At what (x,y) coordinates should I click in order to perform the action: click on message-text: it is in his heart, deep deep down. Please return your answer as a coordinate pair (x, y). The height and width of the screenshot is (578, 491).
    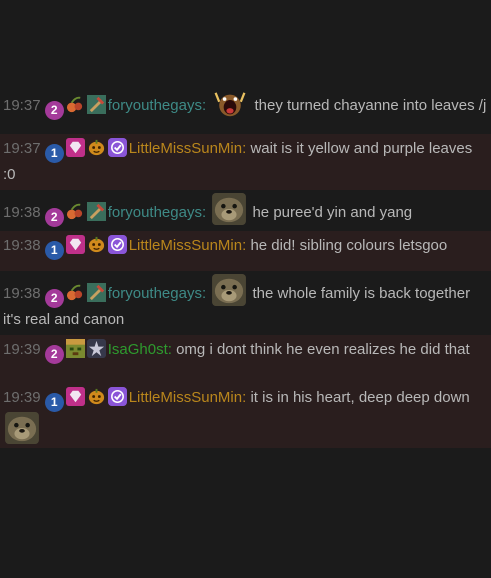
    Looking at the image, I should click on (360, 397).